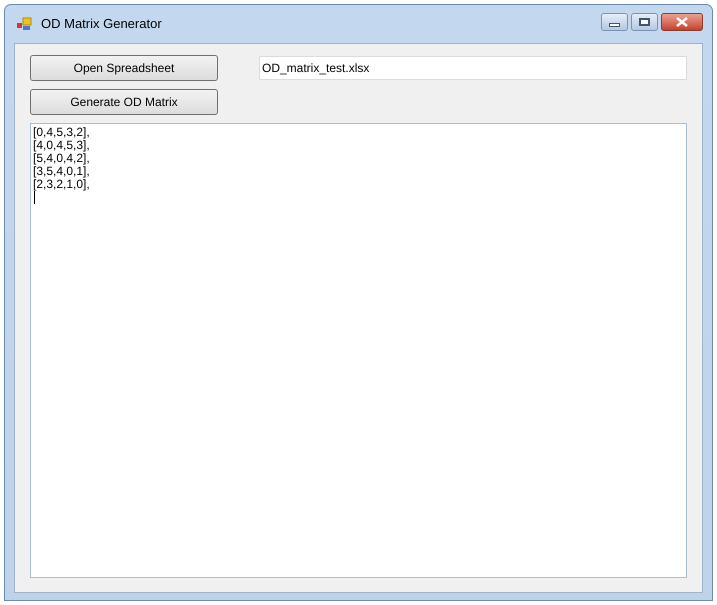 Image resolution: width=717 pixels, height=605 pixels. Describe the element at coordinates (124, 102) in the screenshot. I see `action-button: Generate OD Matrix` at that location.